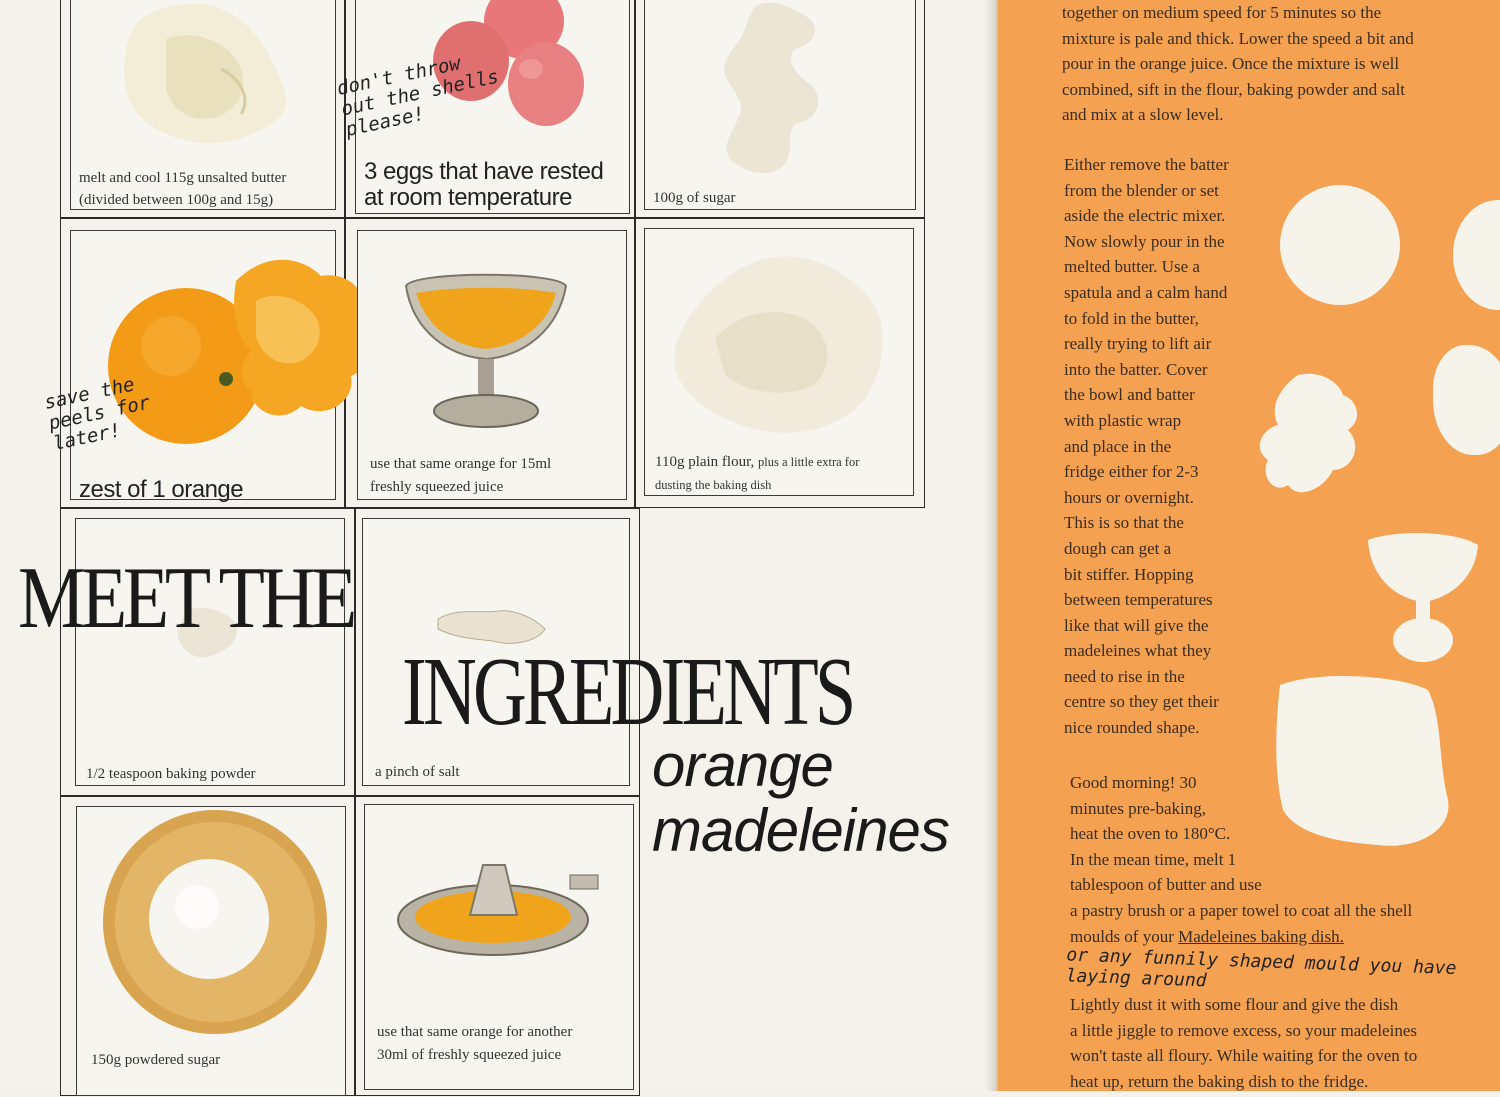 Image resolution: width=1500 pixels, height=1097 pixels. What do you see at coordinates (461, 464) in the screenshot?
I see `card-caption: use that same orange for 15ml` at bounding box center [461, 464].